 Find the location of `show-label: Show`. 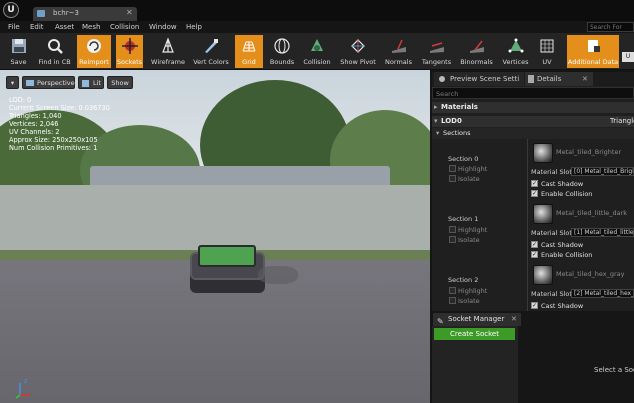

show-label: Show is located at coordinates (120, 83).